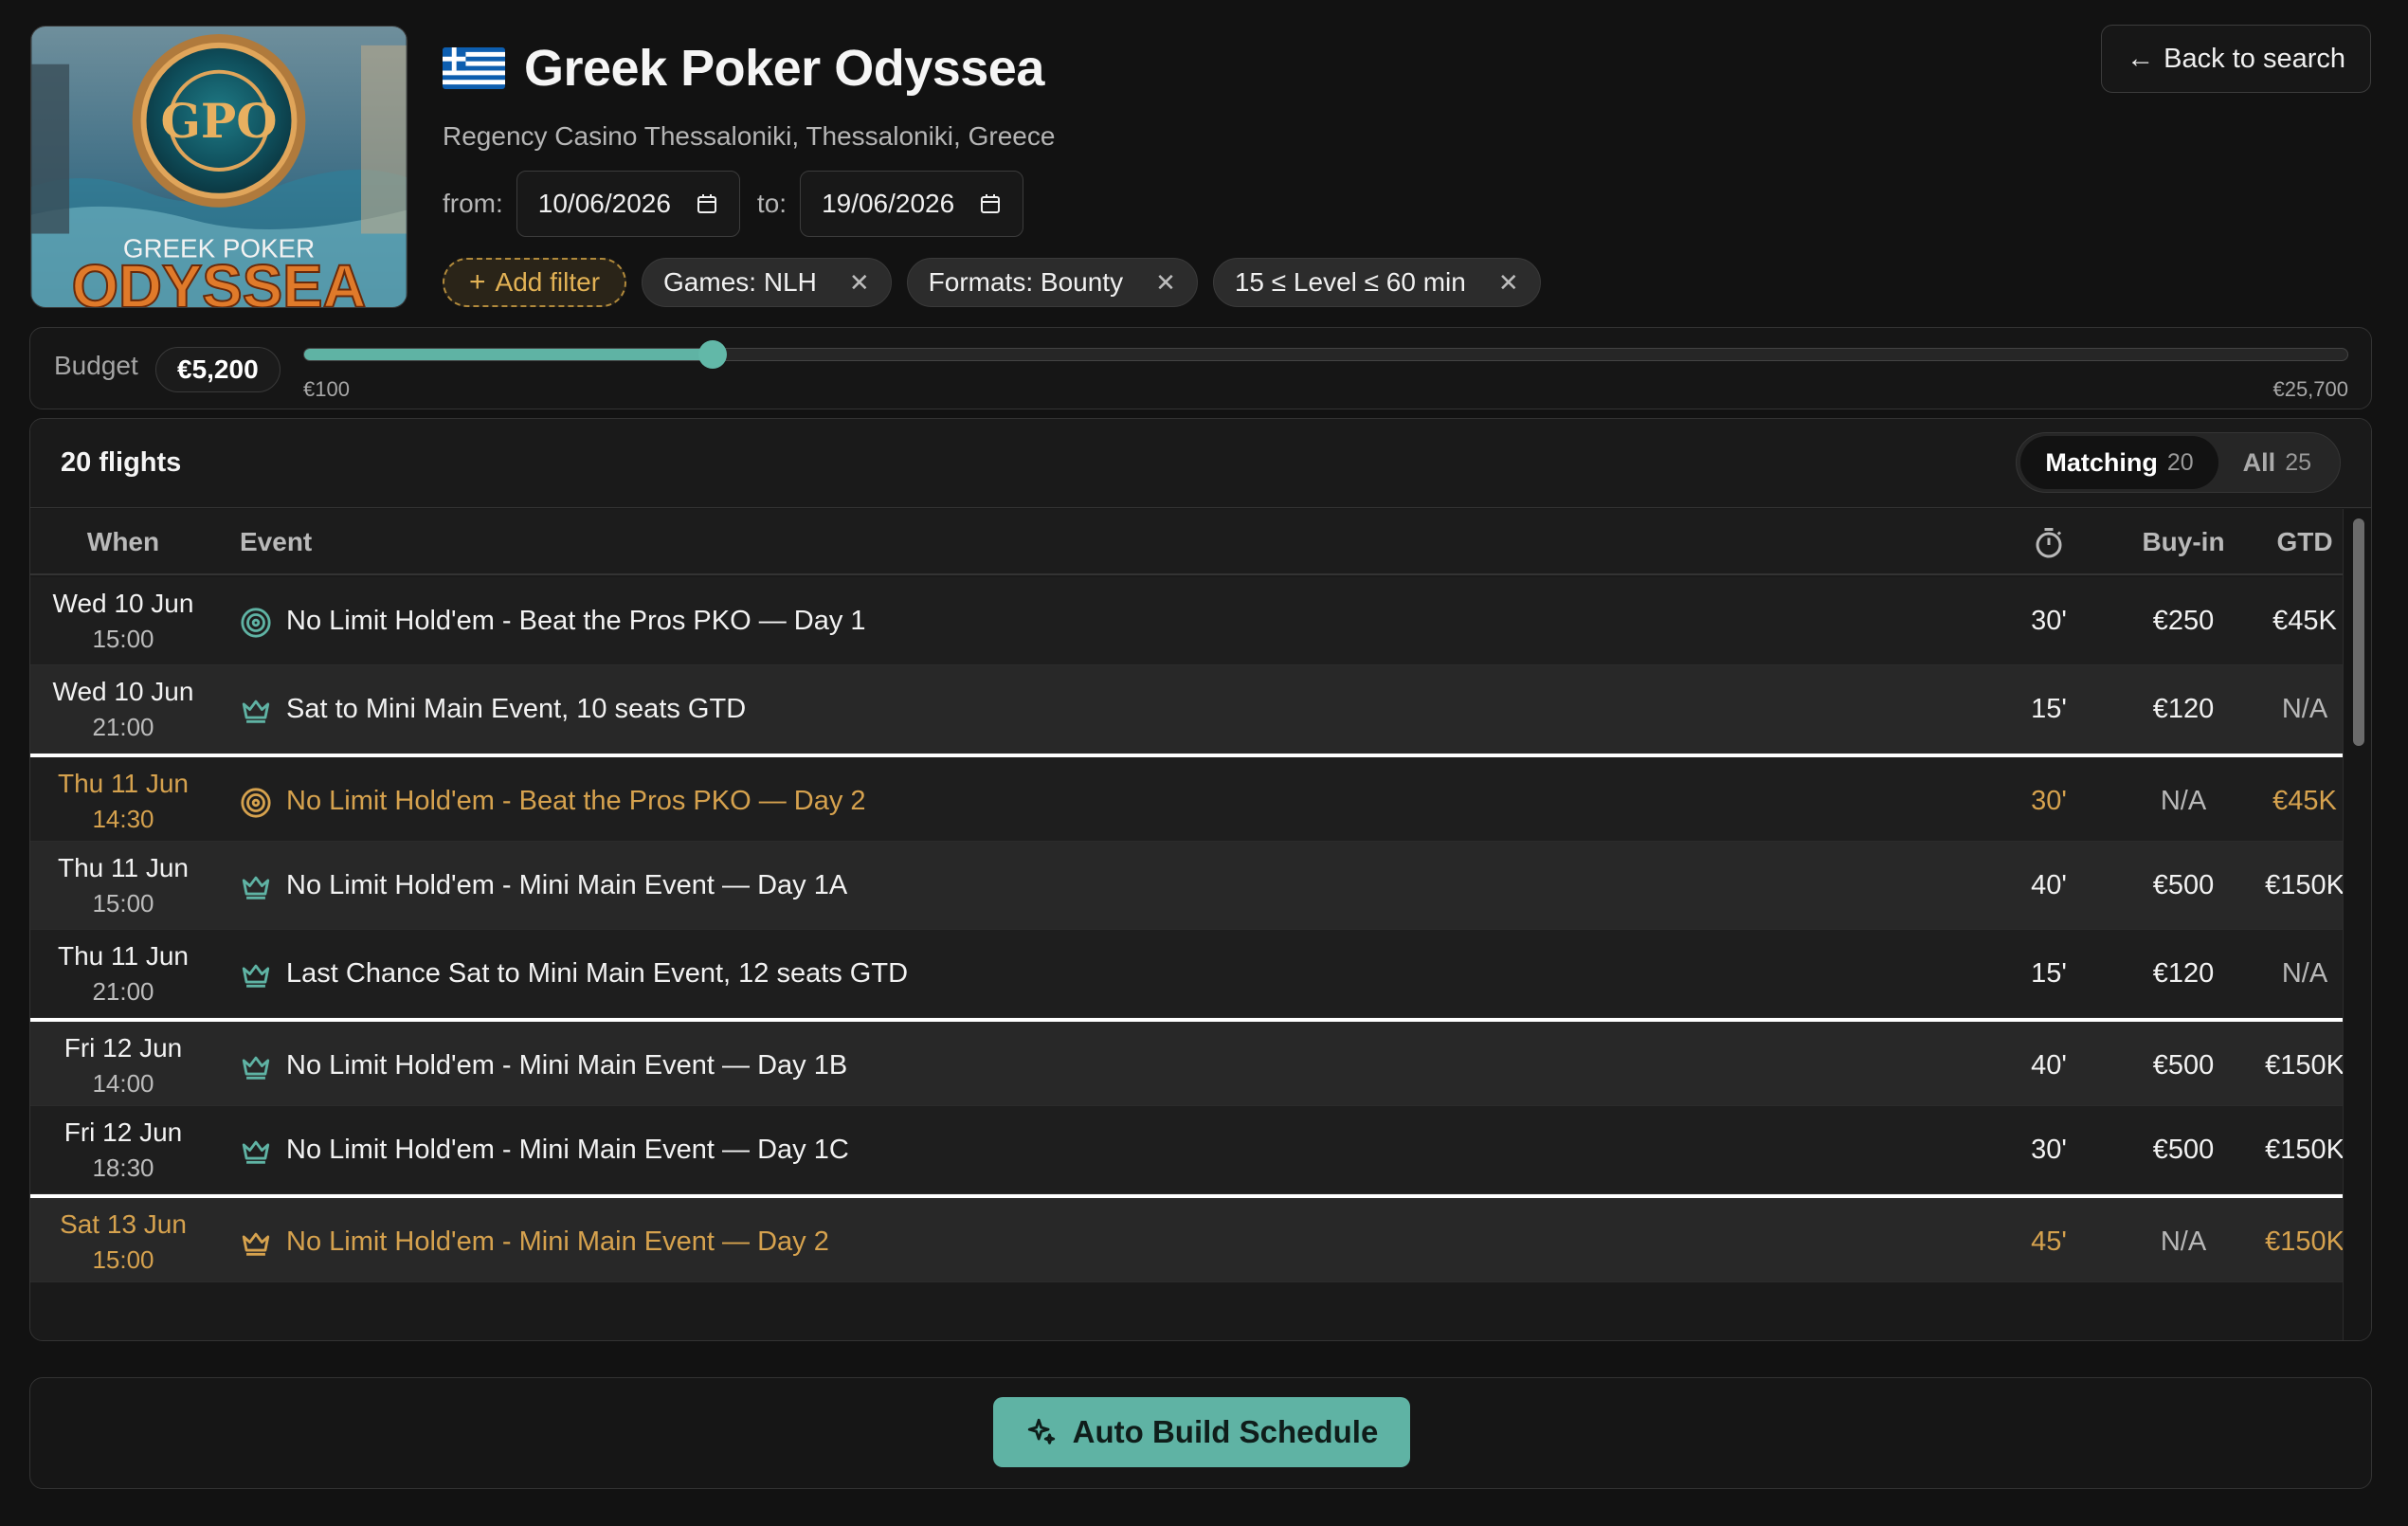 Image resolution: width=2408 pixels, height=1526 pixels. What do you see at coordinates (473, 203) in the screenshot?
I see `from-label: from:` at bounding box center [473, 203].